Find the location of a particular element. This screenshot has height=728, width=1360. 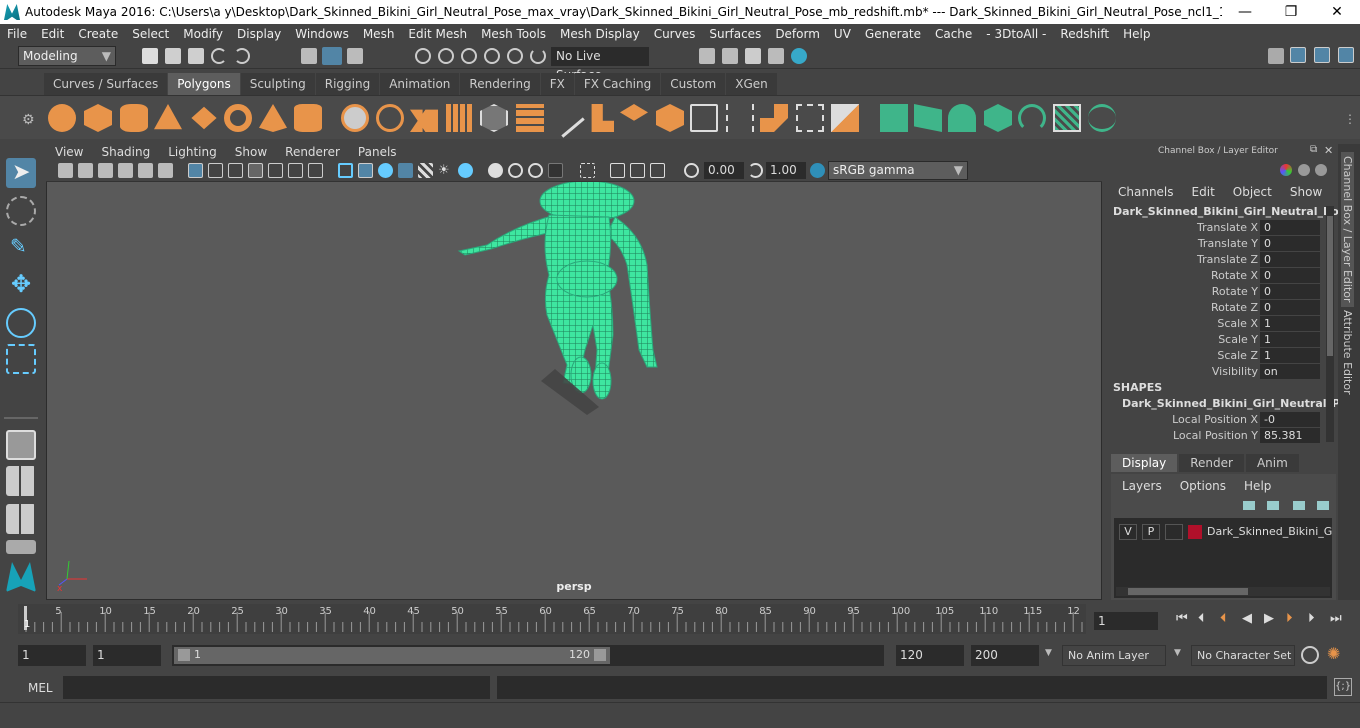

minimize-button: — is located at coordinates (1245, 12).